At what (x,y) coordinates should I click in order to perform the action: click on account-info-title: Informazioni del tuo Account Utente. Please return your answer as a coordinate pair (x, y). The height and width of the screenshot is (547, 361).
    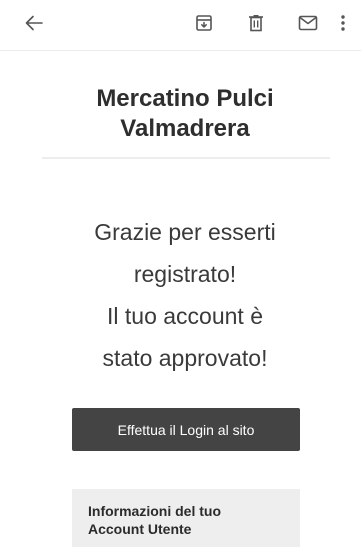
    Looking at the image, I should click on (154, 520).